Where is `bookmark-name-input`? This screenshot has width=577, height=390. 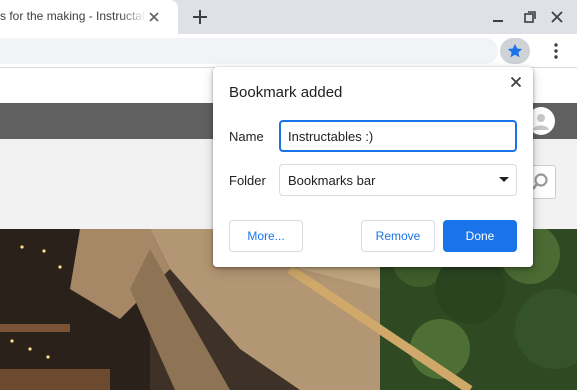
bookmark-name-input is located at coordinates (398, 136).